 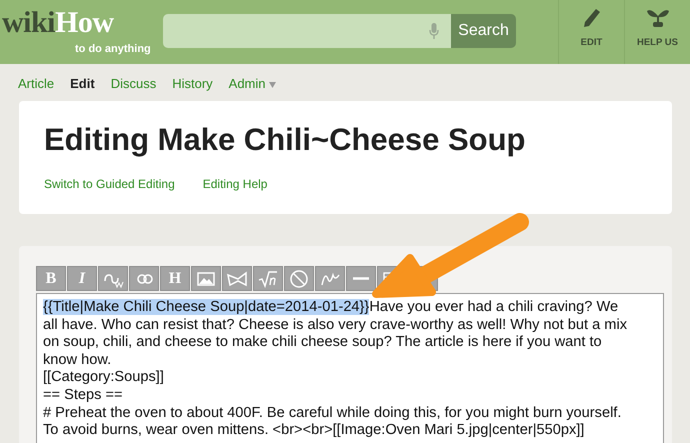 What do you see at coordinates (235, 184) in the screenshot?
I see `editing-link: Editing Help` at bounding box center [235, 184].